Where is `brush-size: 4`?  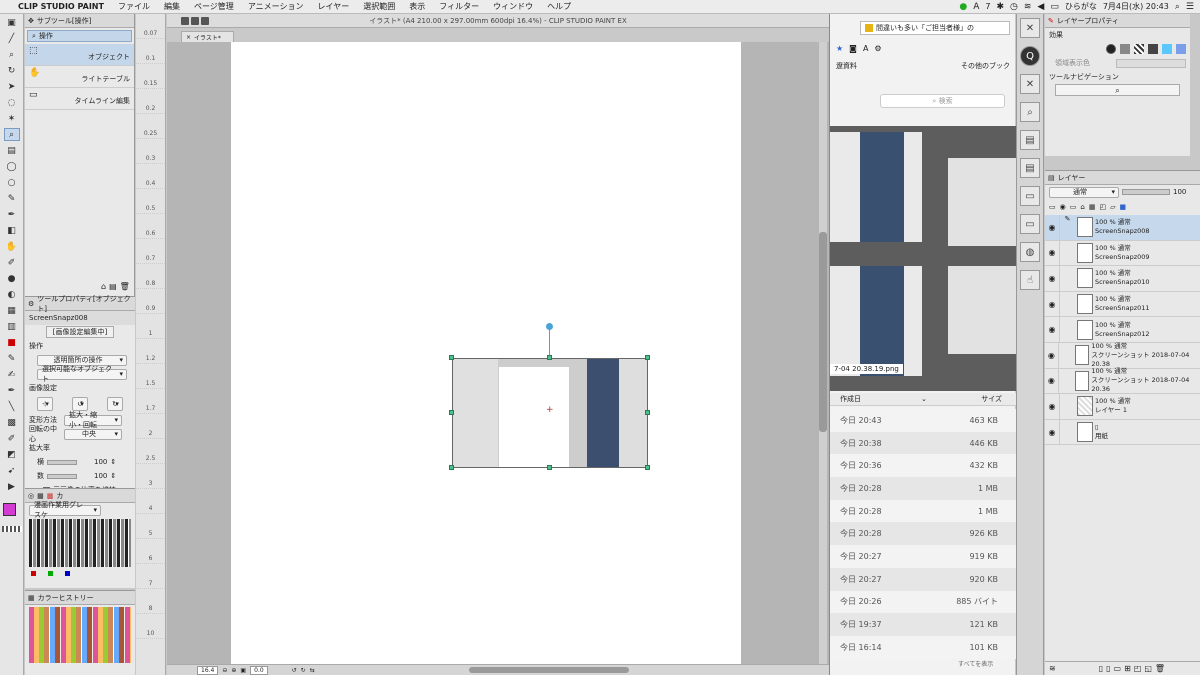
brush-size: 4 is located at coordinates (150, 501).